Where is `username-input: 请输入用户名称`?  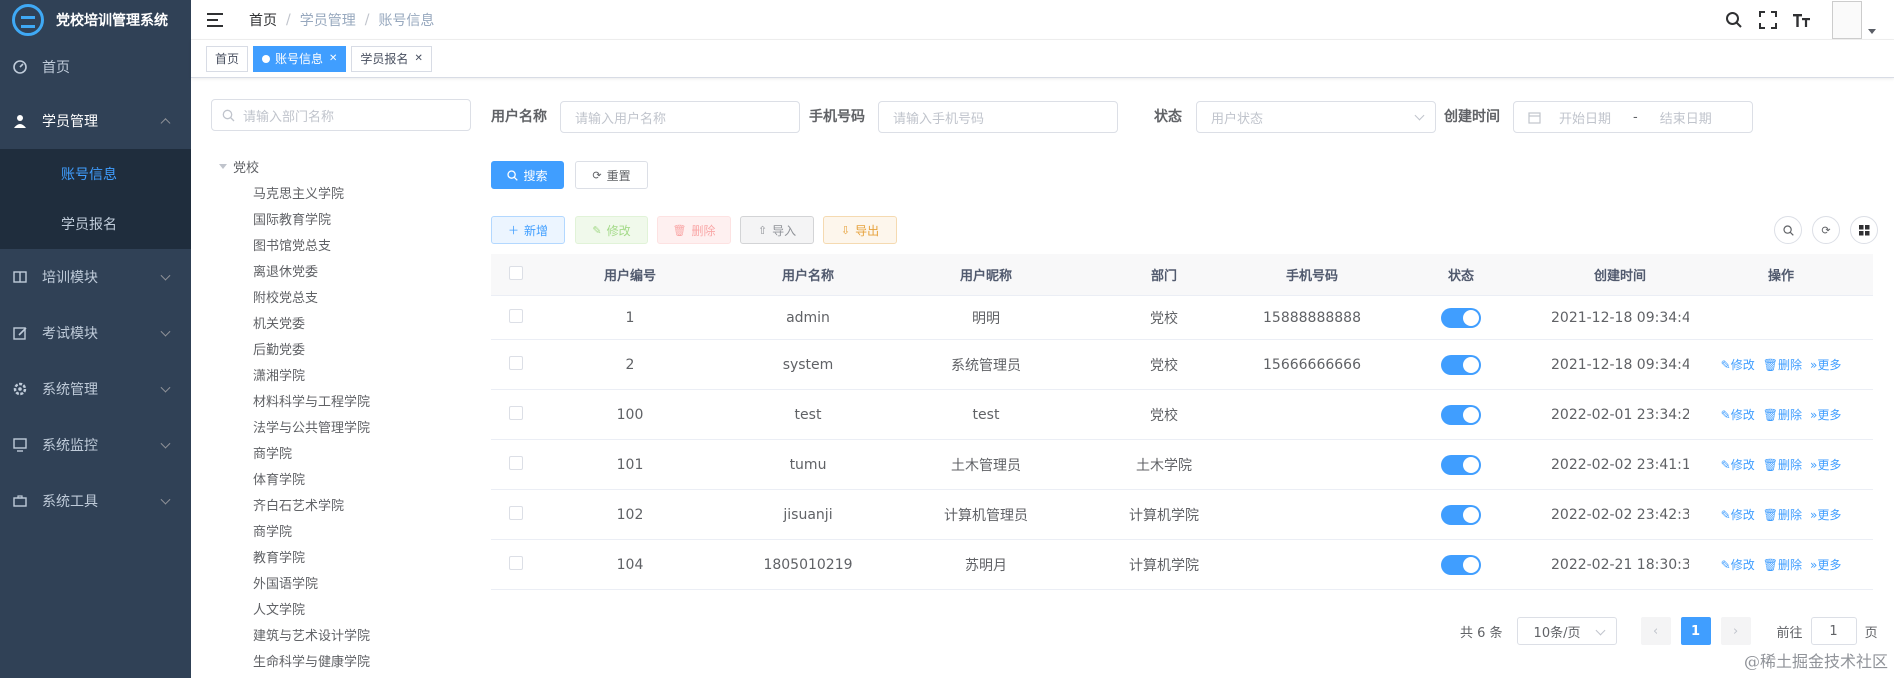 username-input: 请输入用户名称 is located at coordinates (680, 117).